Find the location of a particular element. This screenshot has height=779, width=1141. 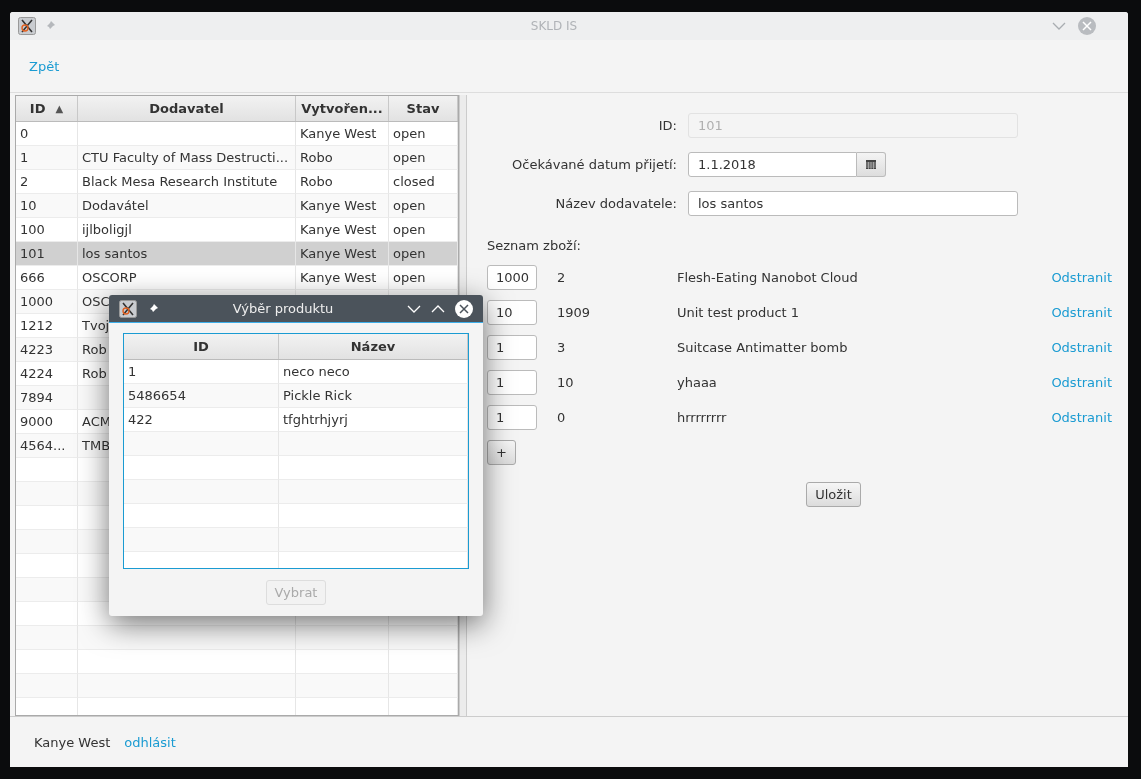

text-field: los santos is located at coordinates (853, 203).